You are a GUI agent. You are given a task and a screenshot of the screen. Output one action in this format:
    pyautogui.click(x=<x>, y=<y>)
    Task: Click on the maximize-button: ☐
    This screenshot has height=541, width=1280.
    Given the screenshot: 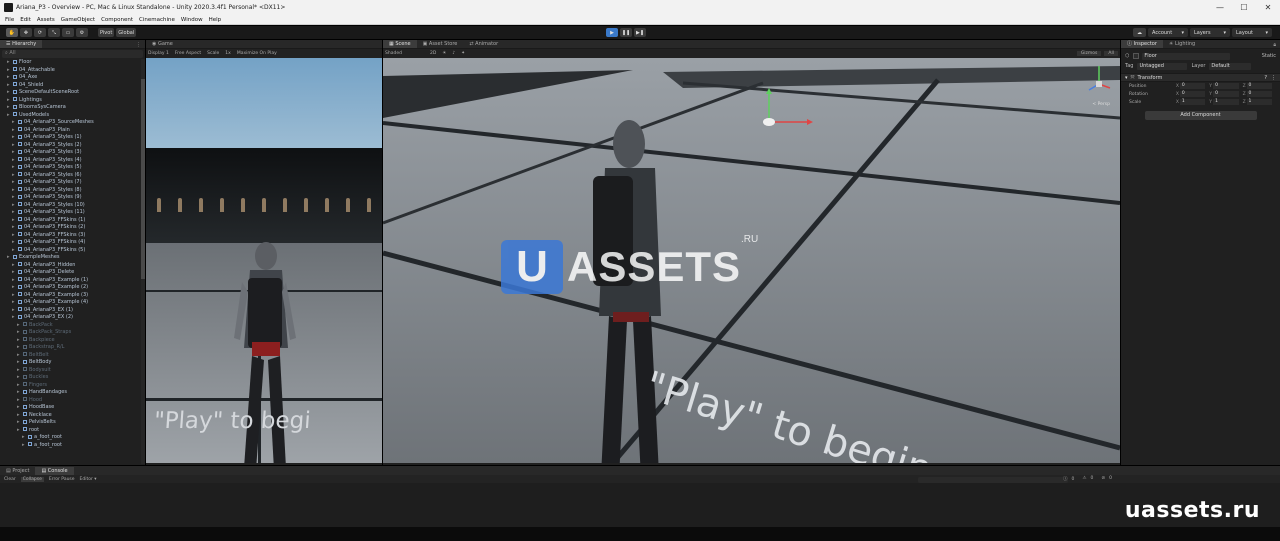 What is the action you would take?
    pyautogui.click(x=1244, y=7)
    